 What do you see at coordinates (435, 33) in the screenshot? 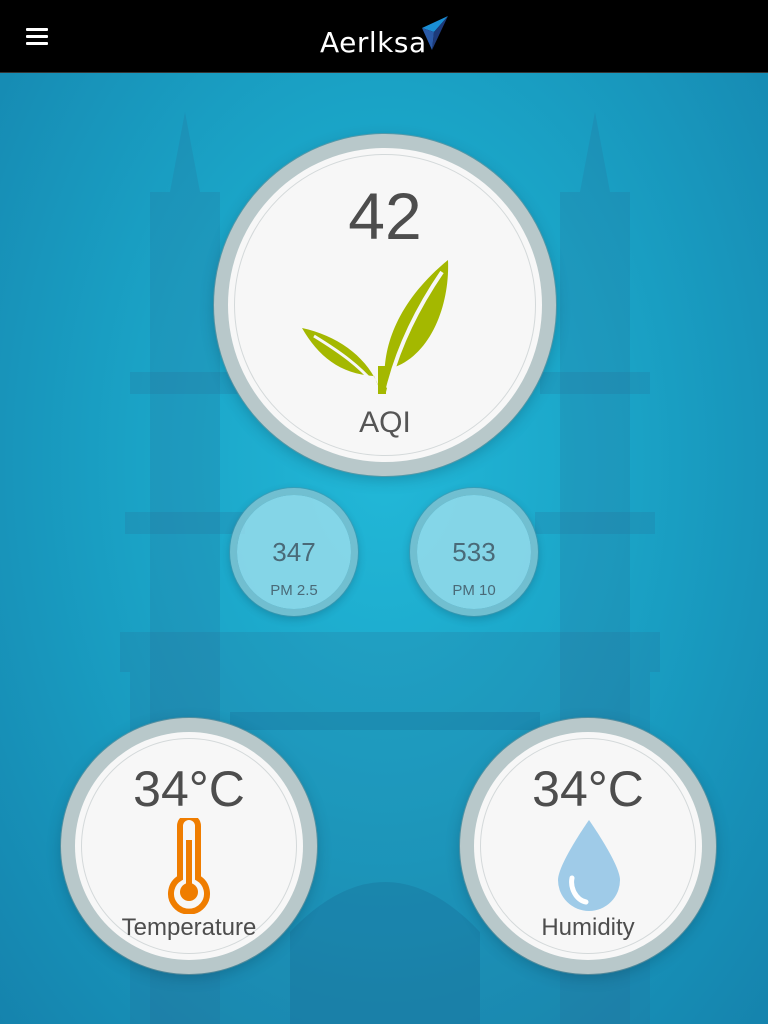
I see `paper-plane-logo-icon` at bounding box center [435, 33].